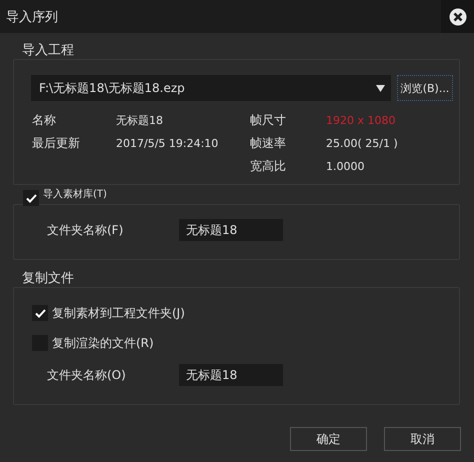  Describe the element at coordinates (361, 120) in the screenshot. I see `info-value: 1920 x 1080` at that location.